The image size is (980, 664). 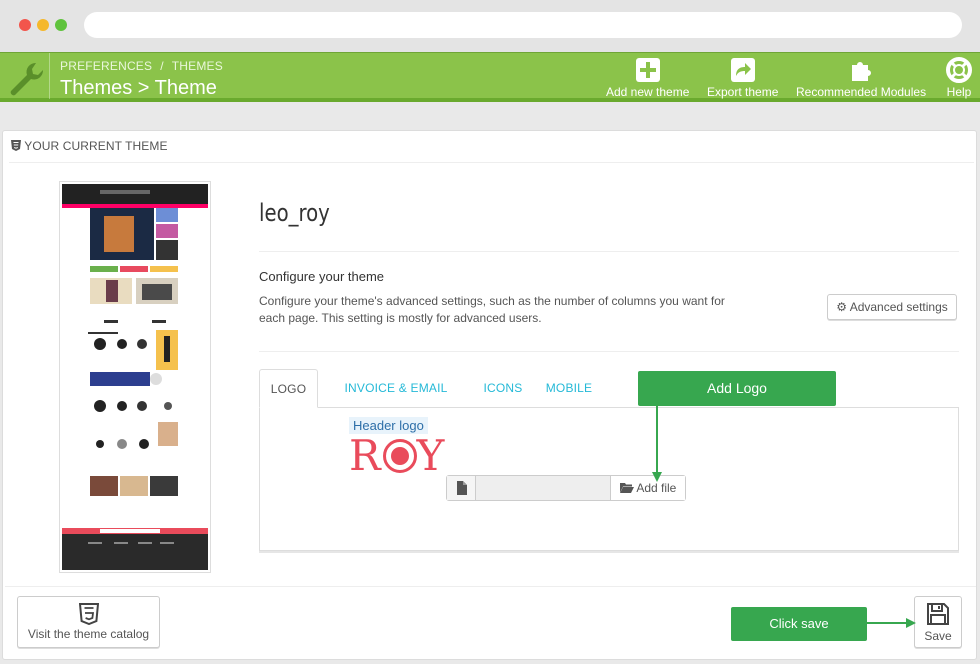 I want to click on puzzle-icon, so click(x=862, y=71).